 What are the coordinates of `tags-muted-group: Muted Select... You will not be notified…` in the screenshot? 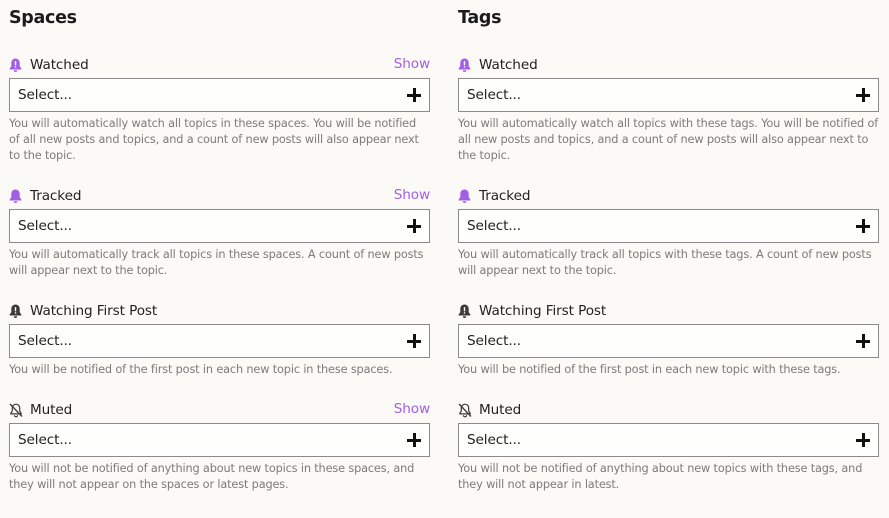 It's located at (668, 445).